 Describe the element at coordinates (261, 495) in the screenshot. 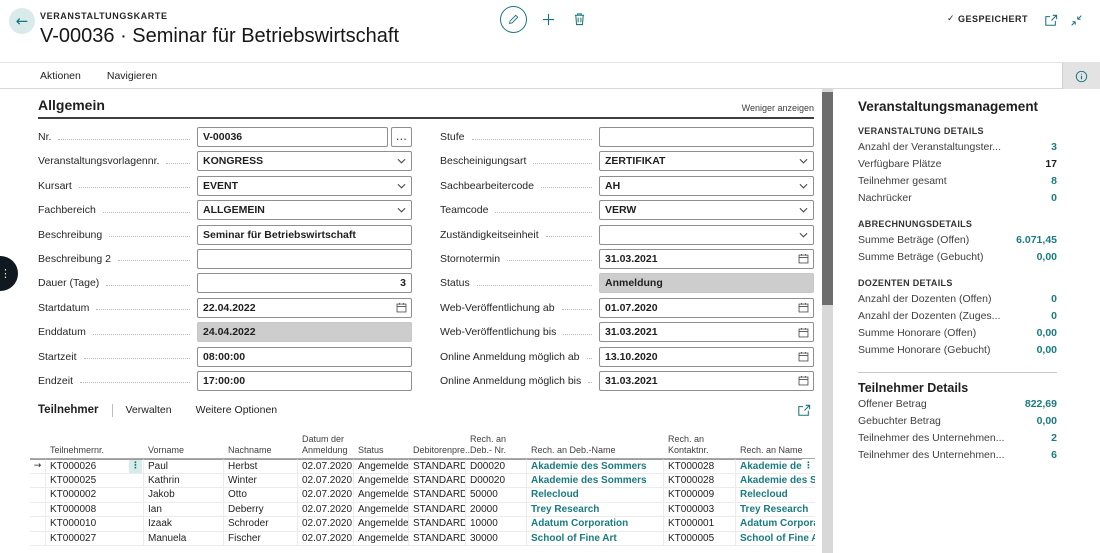

I see `cell-nachname: Otto` at that location.